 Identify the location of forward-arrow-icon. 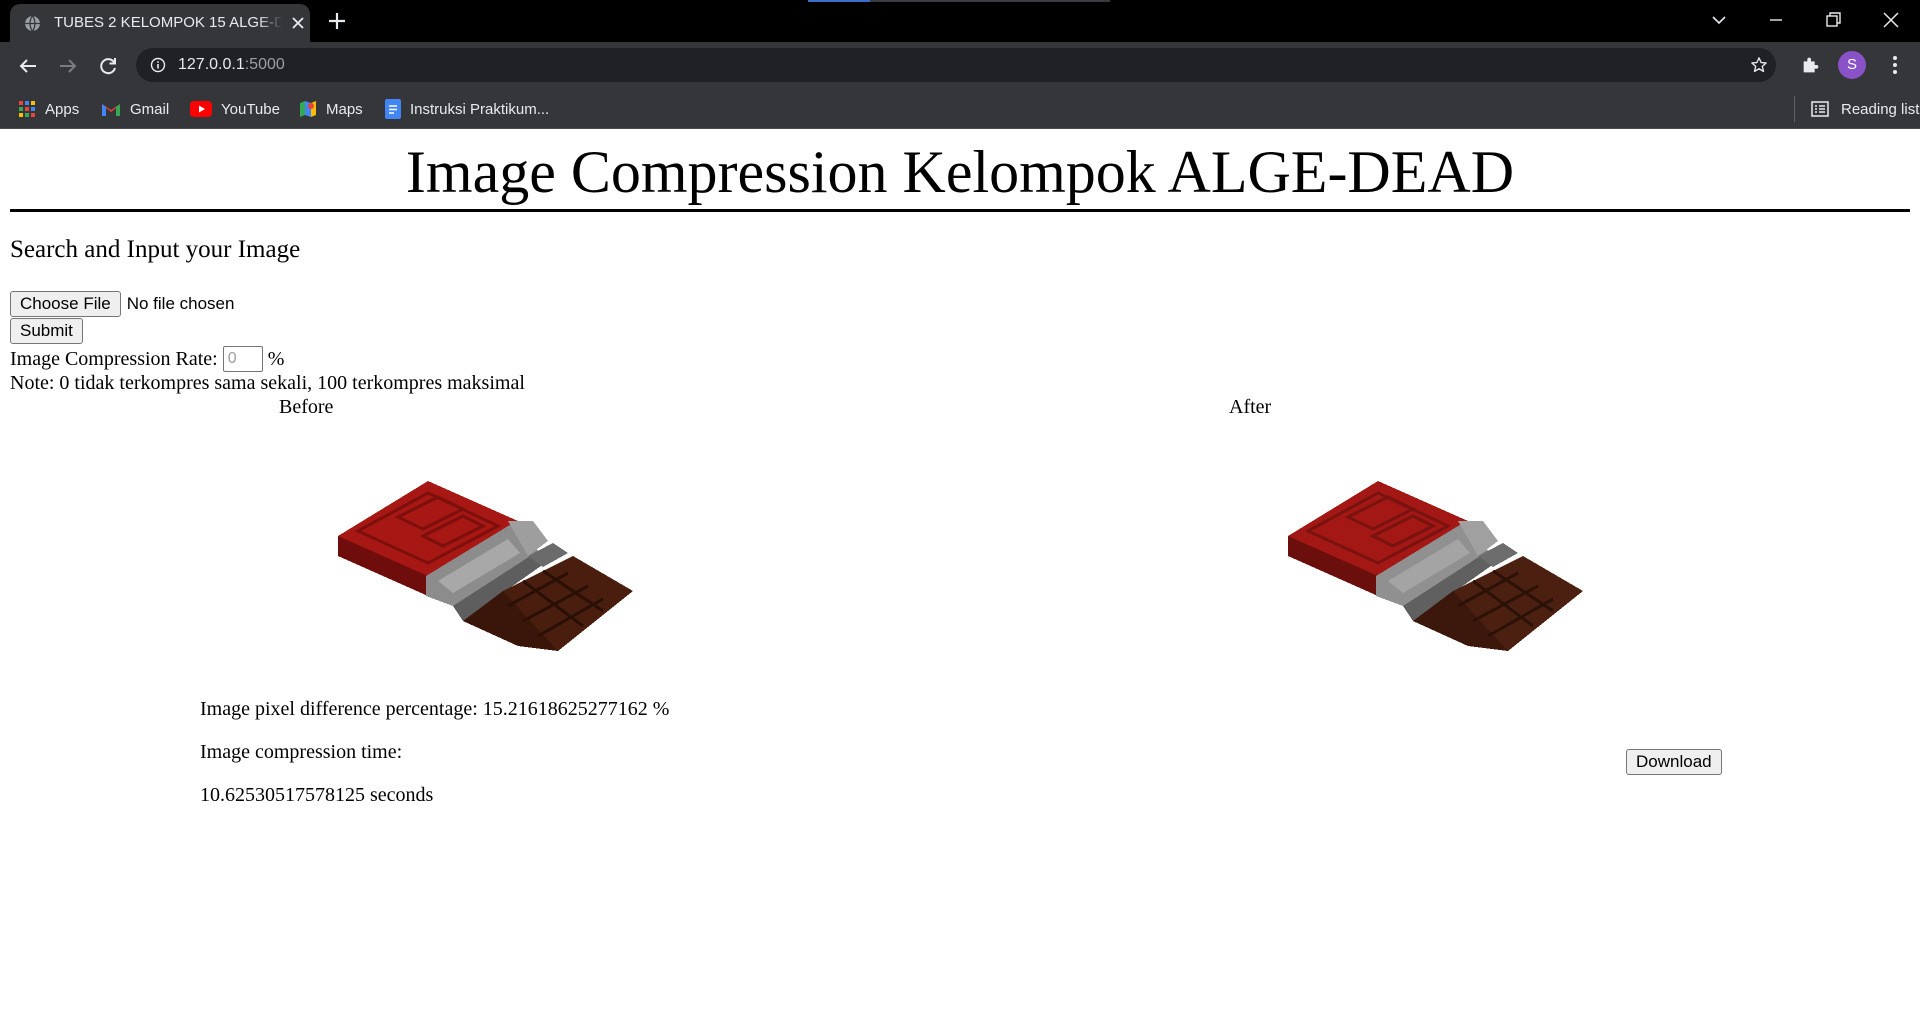
(68, 66).